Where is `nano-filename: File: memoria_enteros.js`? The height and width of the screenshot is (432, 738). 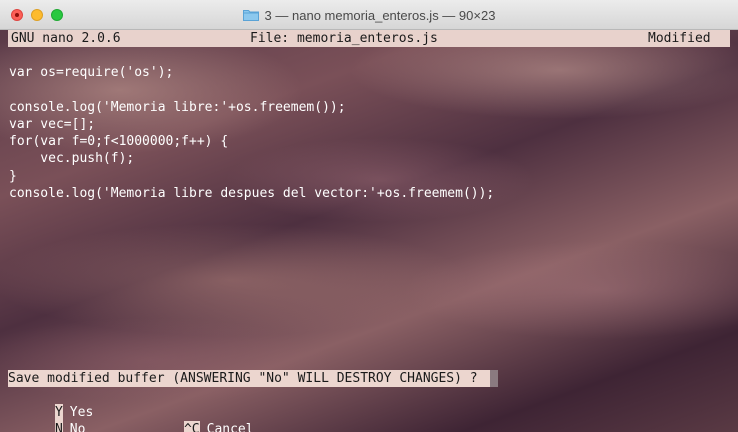
nano-filename: File: memoria_enteros.js is located at coordinates (344, 38).